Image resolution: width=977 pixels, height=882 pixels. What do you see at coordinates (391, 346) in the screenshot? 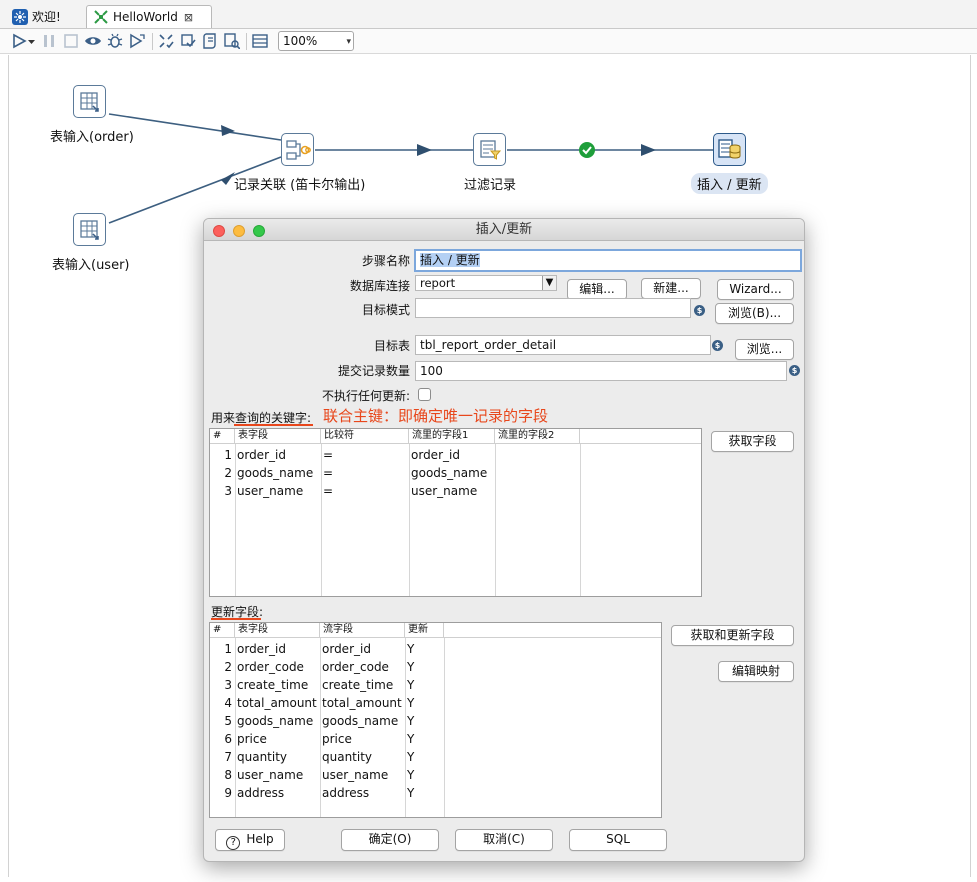
I see `target-table-label: 目标表` at bounding box center [391, 346].